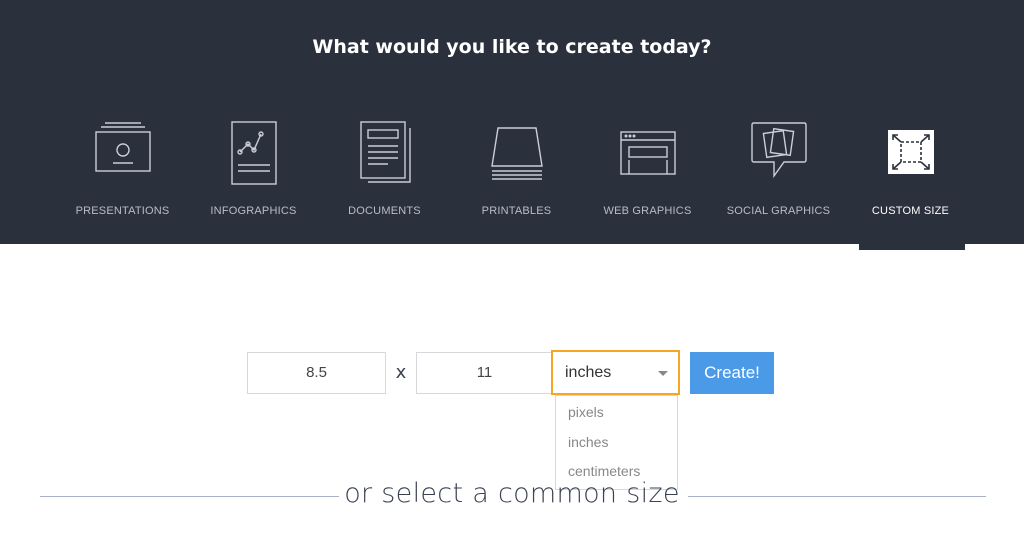 This screenshot has width=1024, height=551. I want to click on category-label: INFOGRAPHICS, so click(253, 211).